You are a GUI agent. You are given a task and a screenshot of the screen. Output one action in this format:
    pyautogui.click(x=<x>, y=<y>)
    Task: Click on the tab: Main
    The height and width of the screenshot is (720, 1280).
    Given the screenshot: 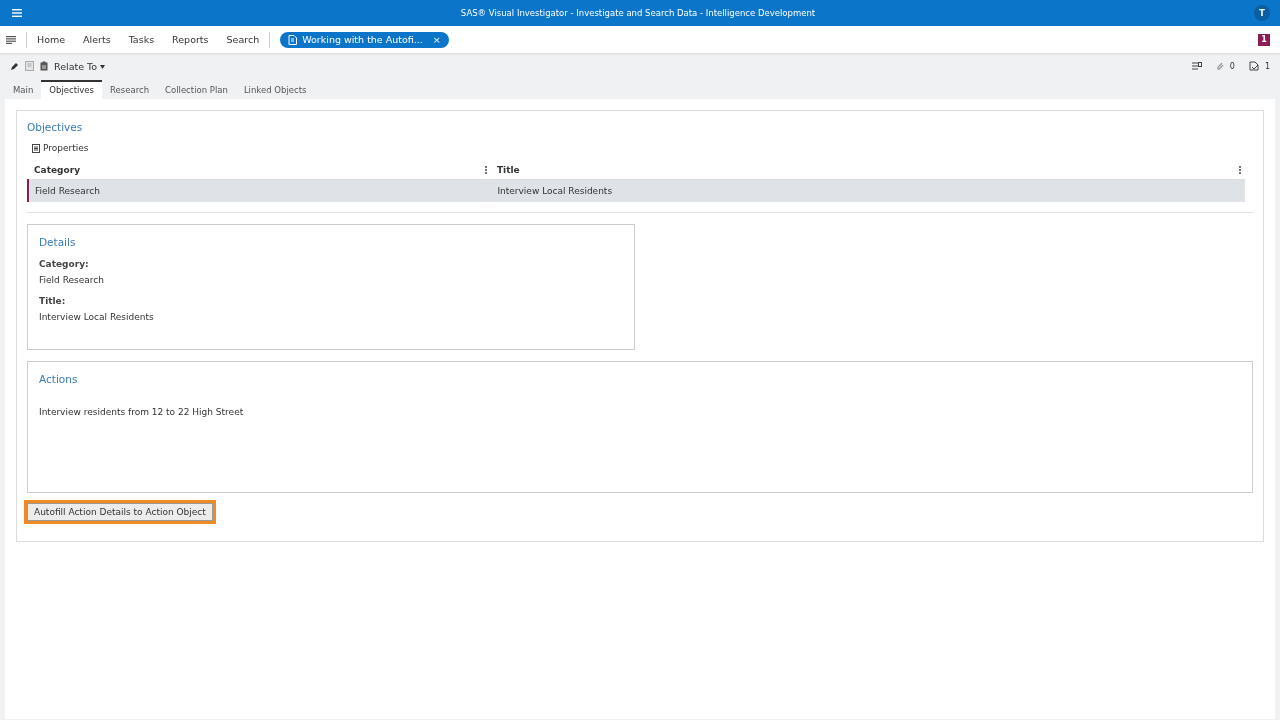 What is the action you would take?
    pyautogui.click(x=23, y=90)
    